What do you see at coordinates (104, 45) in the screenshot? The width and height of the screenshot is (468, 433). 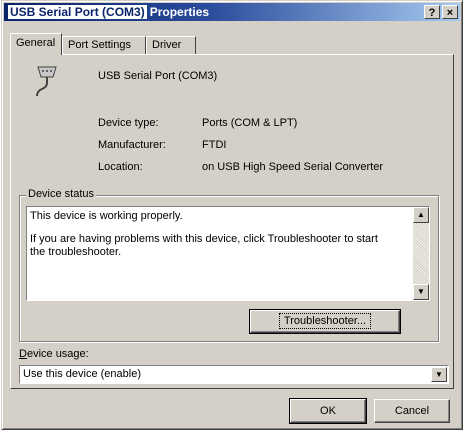 I see `tab-port-settings: Port Settings` at bounding box center [104, 45].